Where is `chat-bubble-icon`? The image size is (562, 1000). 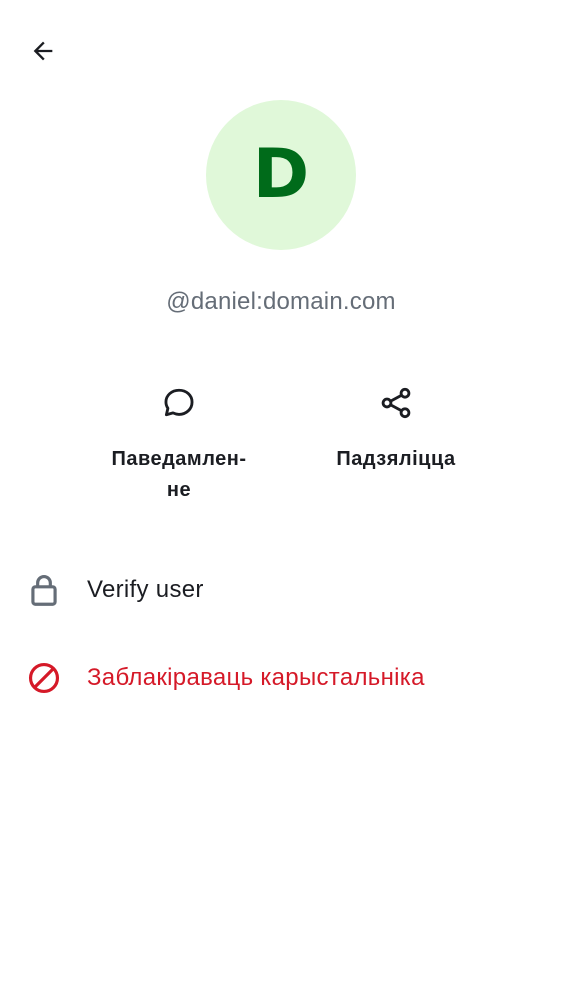 chat-bubble-icon is located at coordinates (179, 403).